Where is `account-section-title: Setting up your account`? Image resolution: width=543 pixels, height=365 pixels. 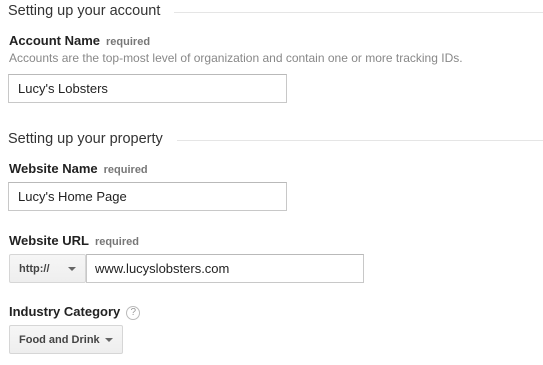 account-section-title: Setting up your account is located at coordinates (84, 11).